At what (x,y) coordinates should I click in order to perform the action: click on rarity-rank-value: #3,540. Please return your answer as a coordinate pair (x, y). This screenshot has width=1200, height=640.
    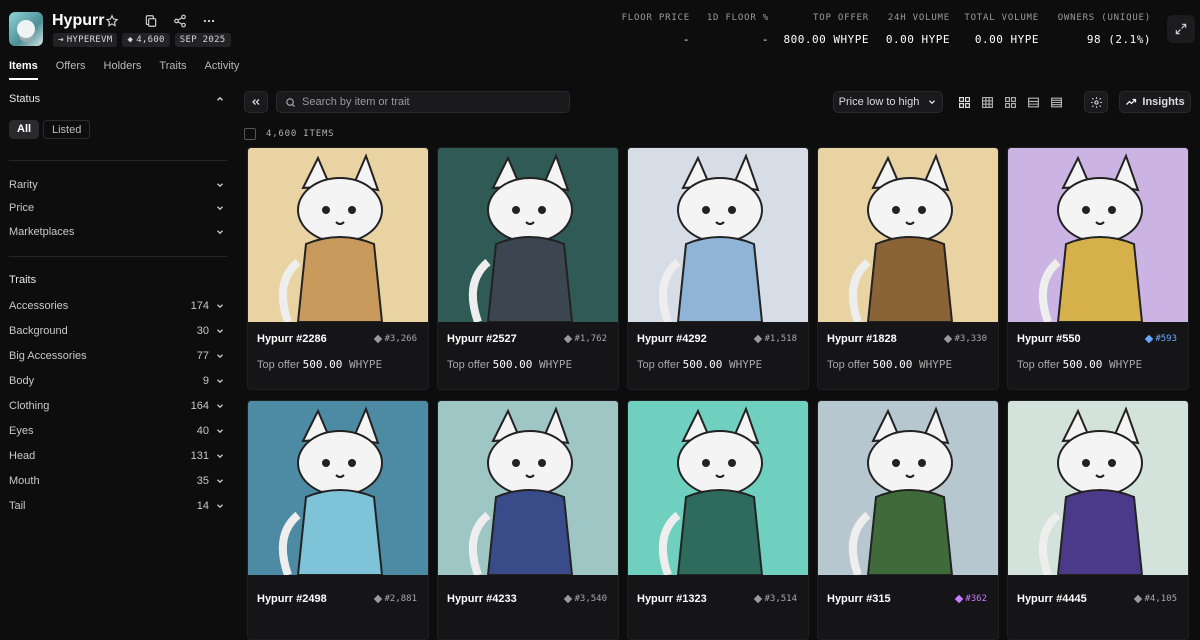
    Looking at the image, I should click on (590, 599).